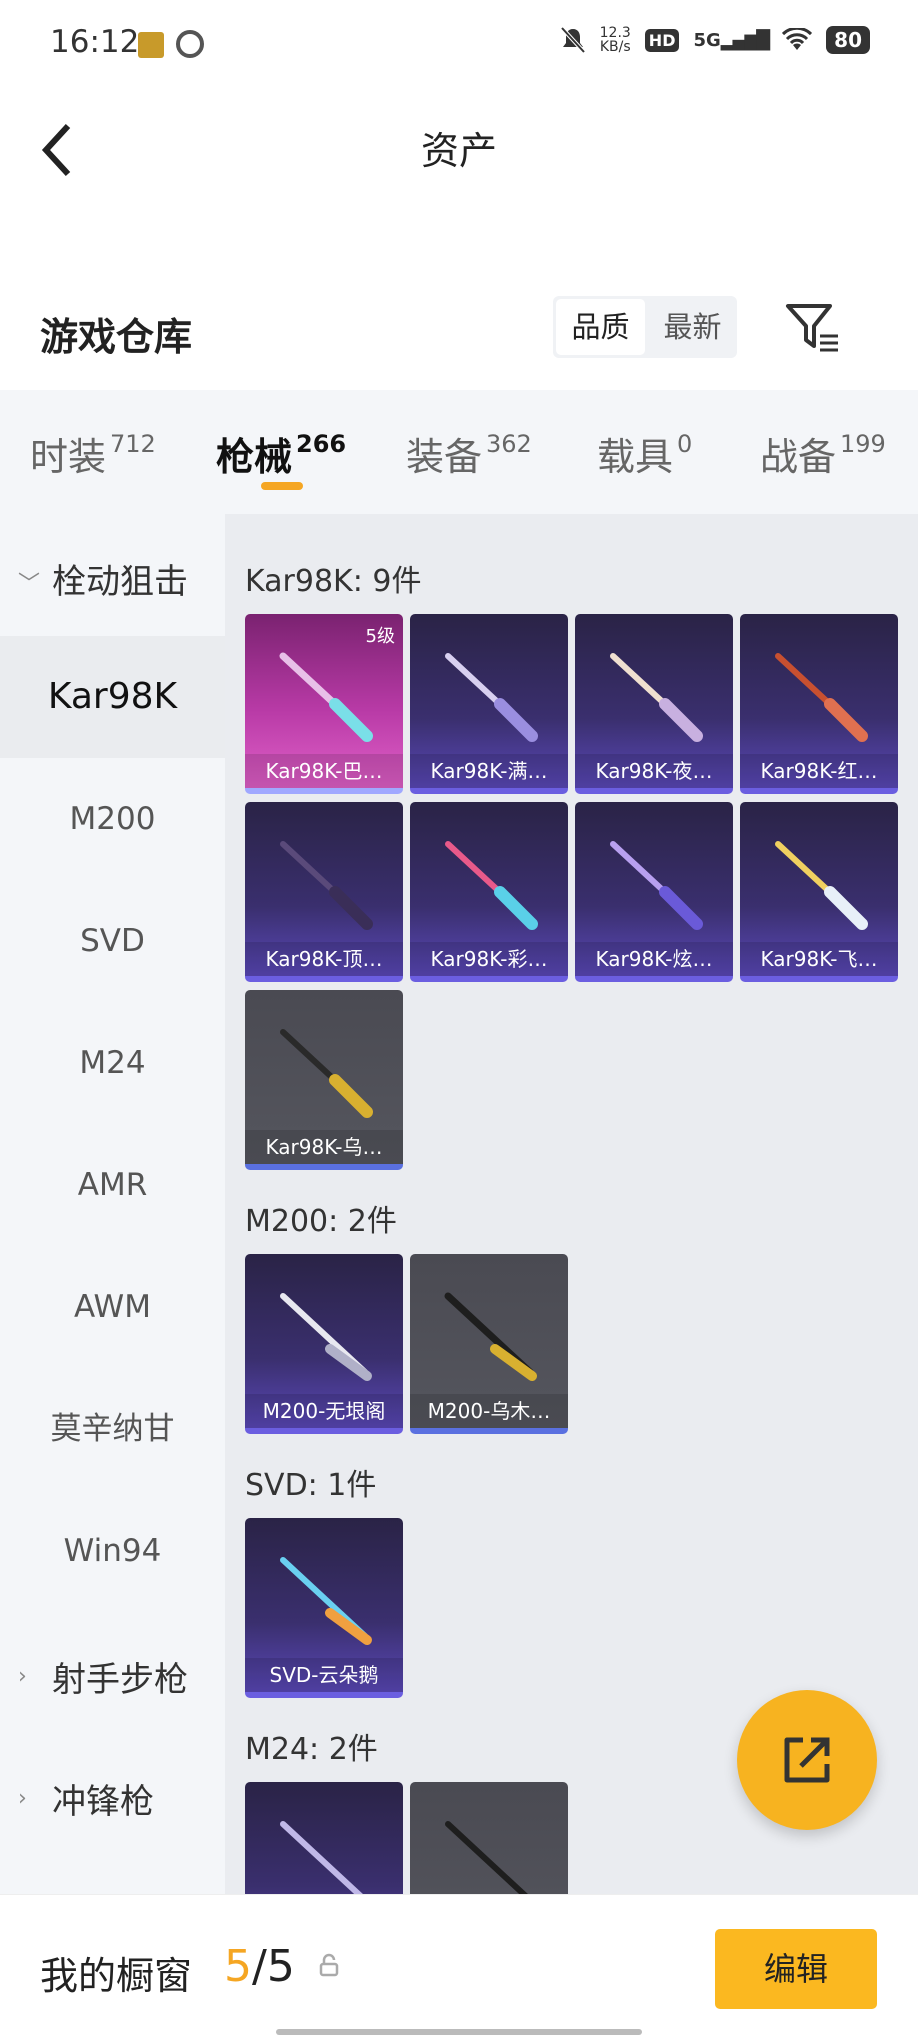  I want to click on lock-icon, so click(329, 1965).